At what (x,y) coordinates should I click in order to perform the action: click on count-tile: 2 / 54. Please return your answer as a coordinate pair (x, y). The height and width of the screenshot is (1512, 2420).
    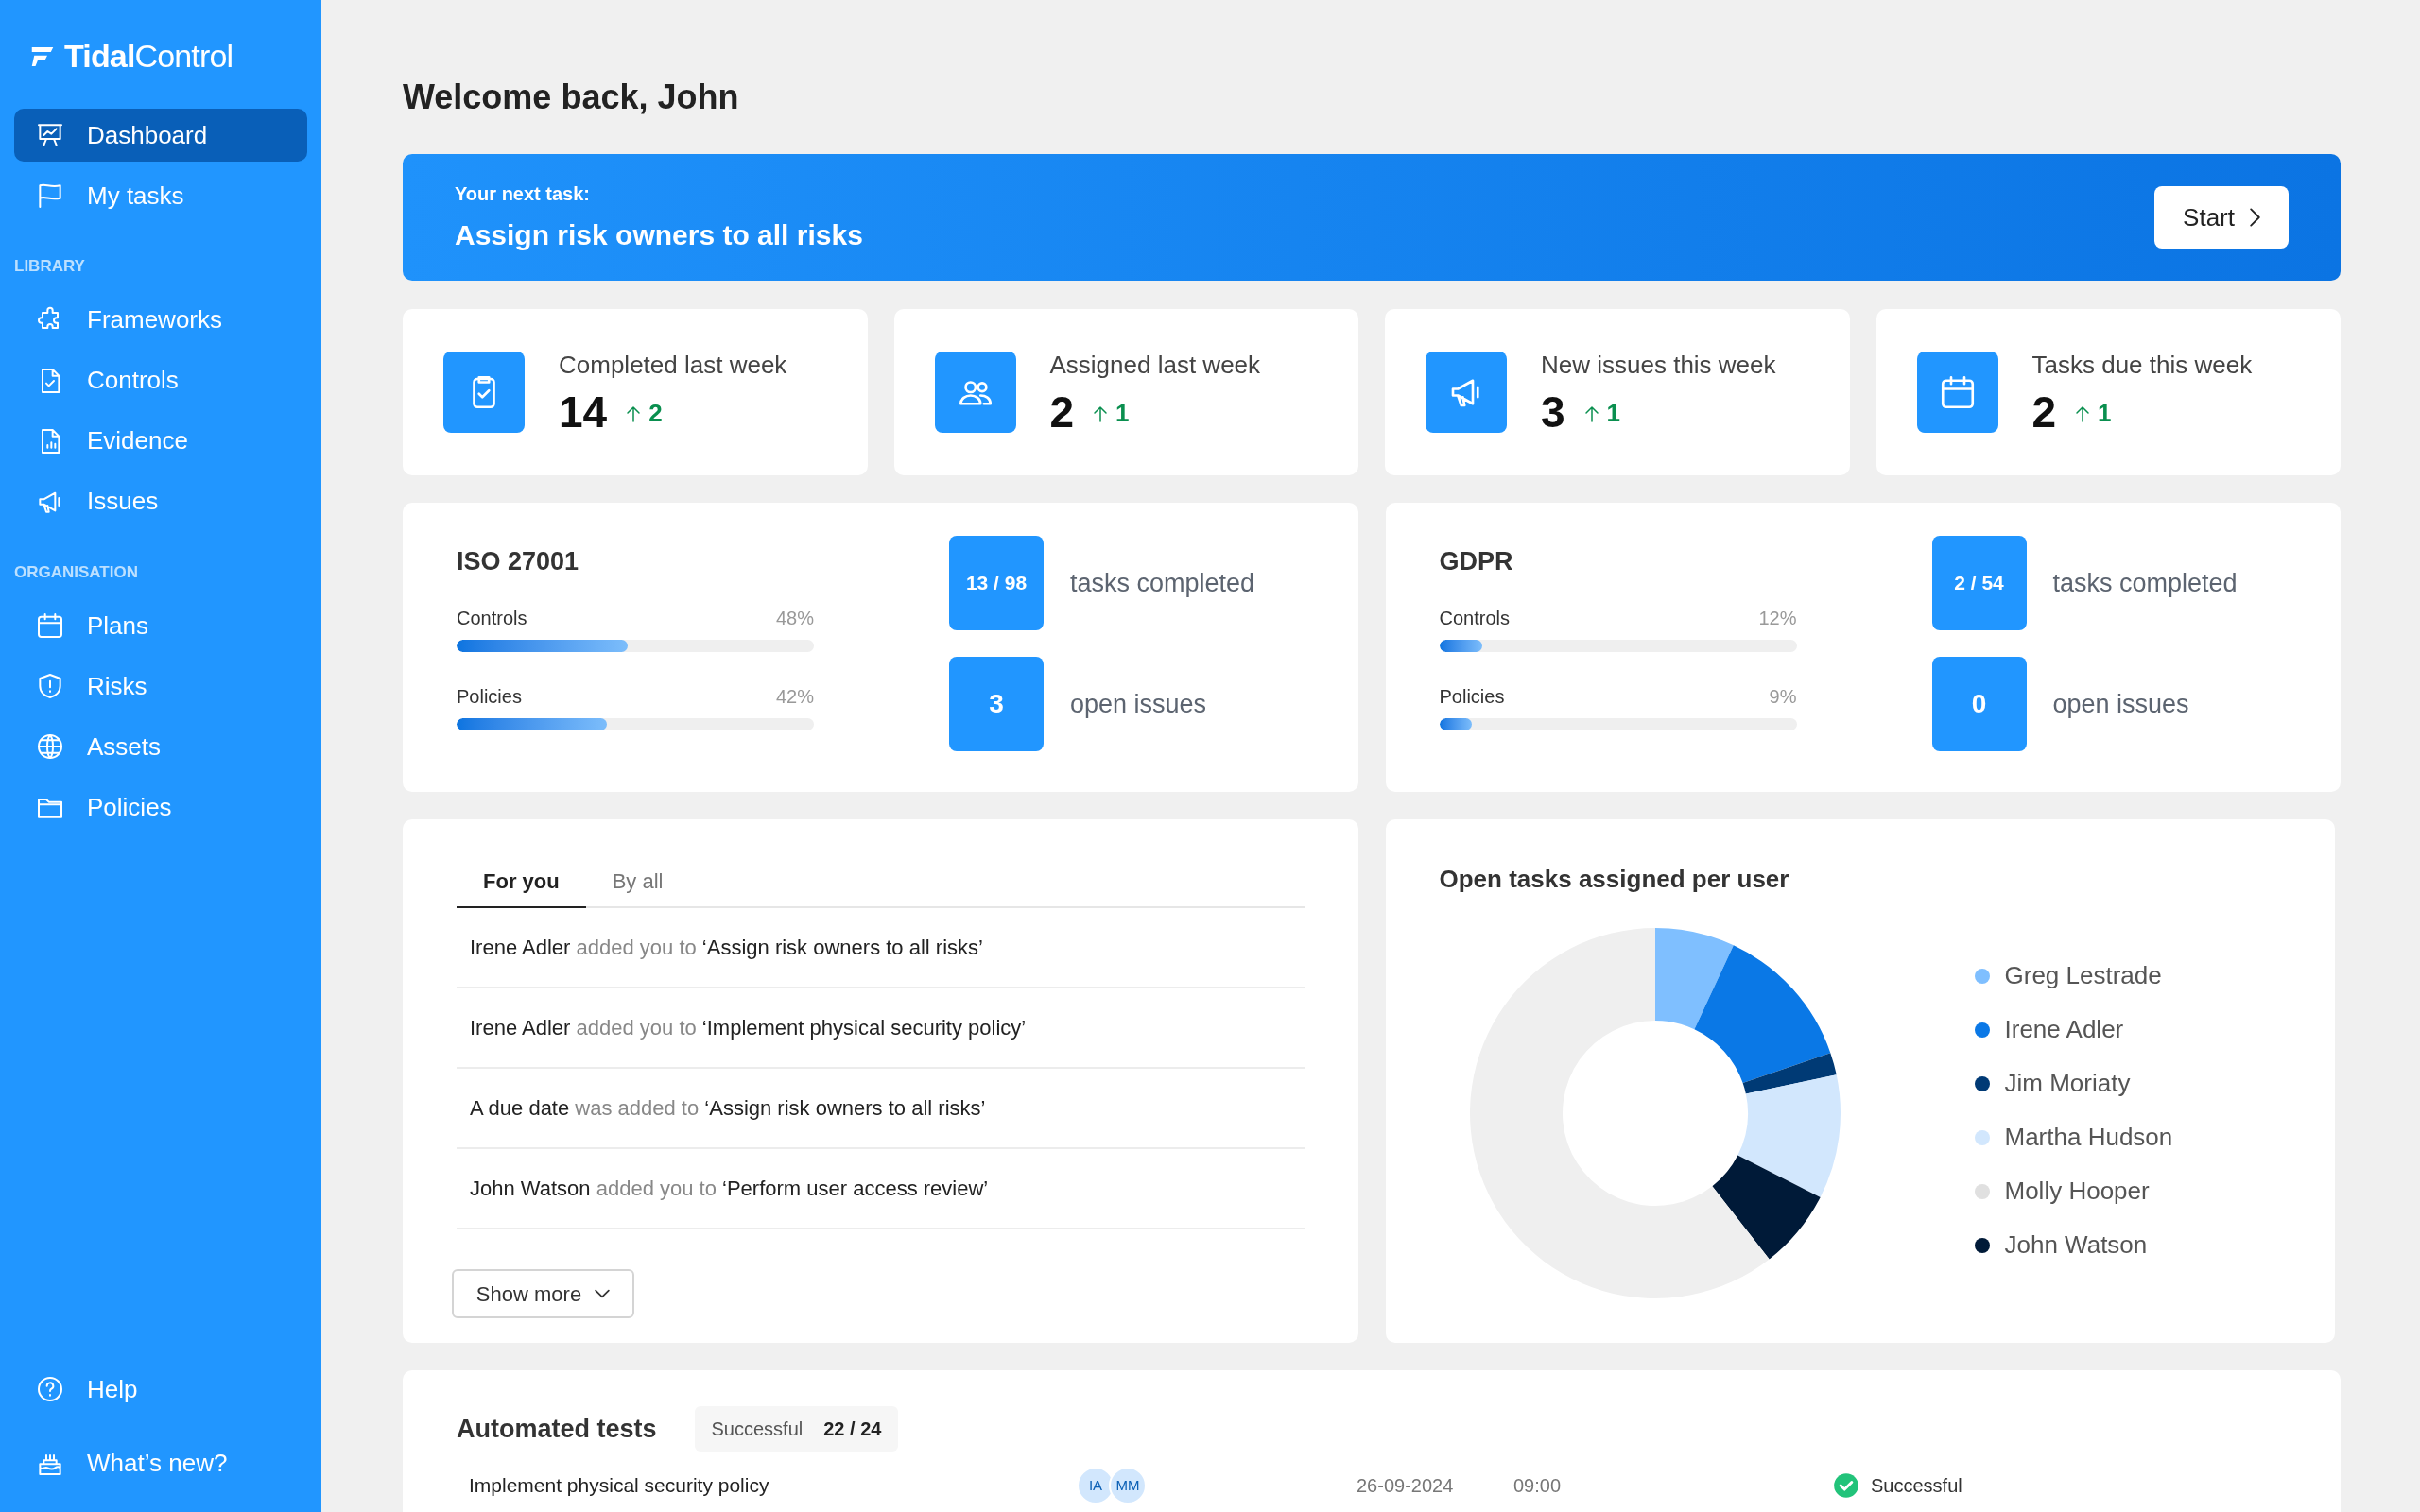
    Looking at the image, I should click on (1979, 583).